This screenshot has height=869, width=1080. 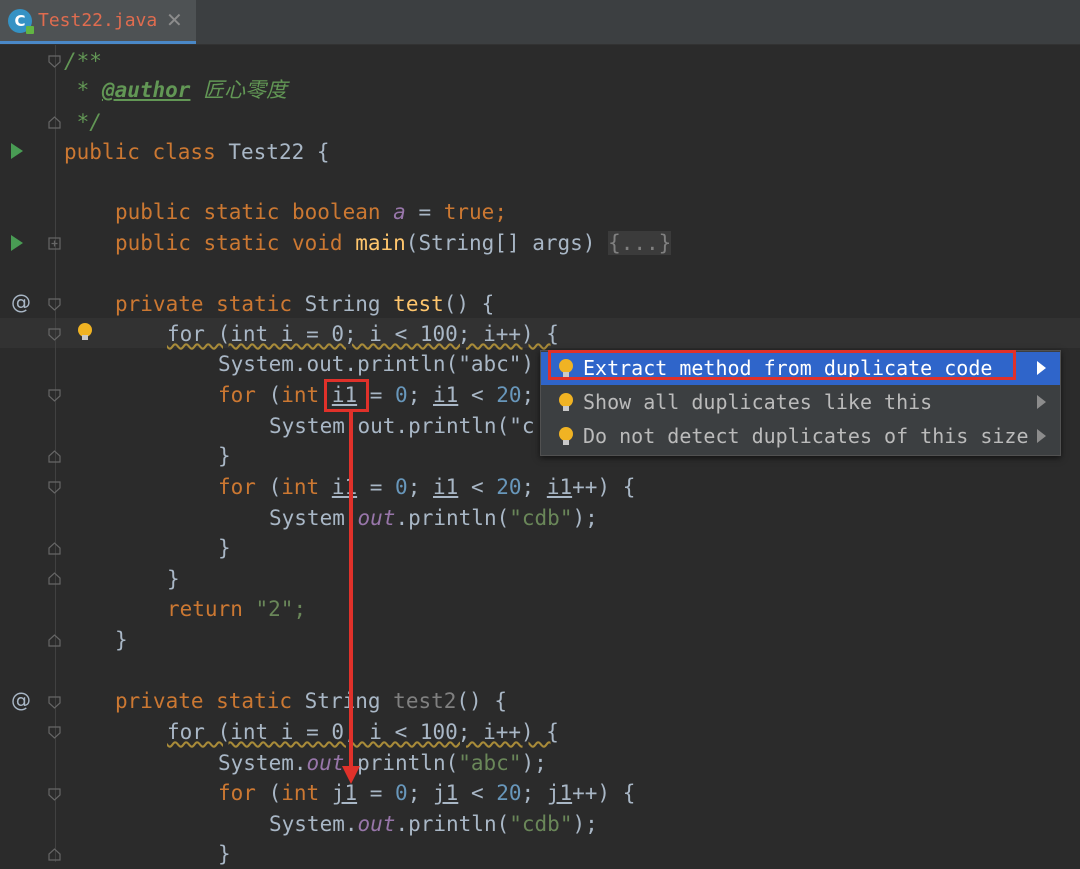 What do you see at coordinates (83, 61) in the screenshot?
I see `doc-comment-start: /**` at bounding box center [83, 61].